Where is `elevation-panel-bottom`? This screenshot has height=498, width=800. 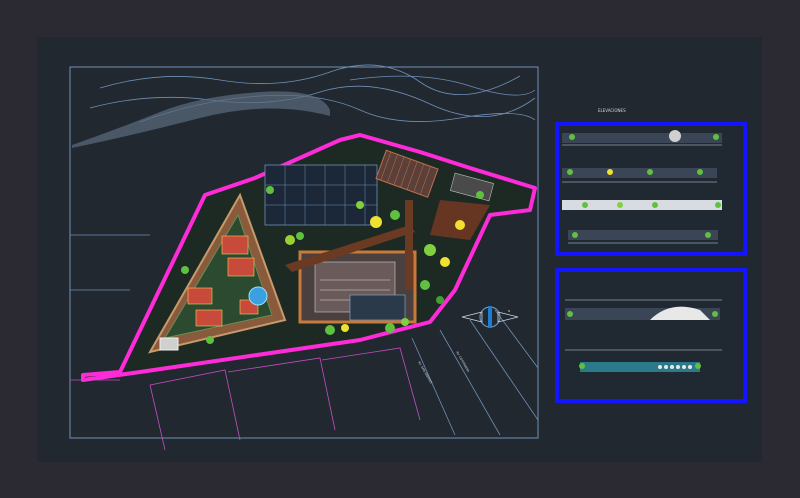 elevation-panel-bottom is located at coordinates (651, 335).